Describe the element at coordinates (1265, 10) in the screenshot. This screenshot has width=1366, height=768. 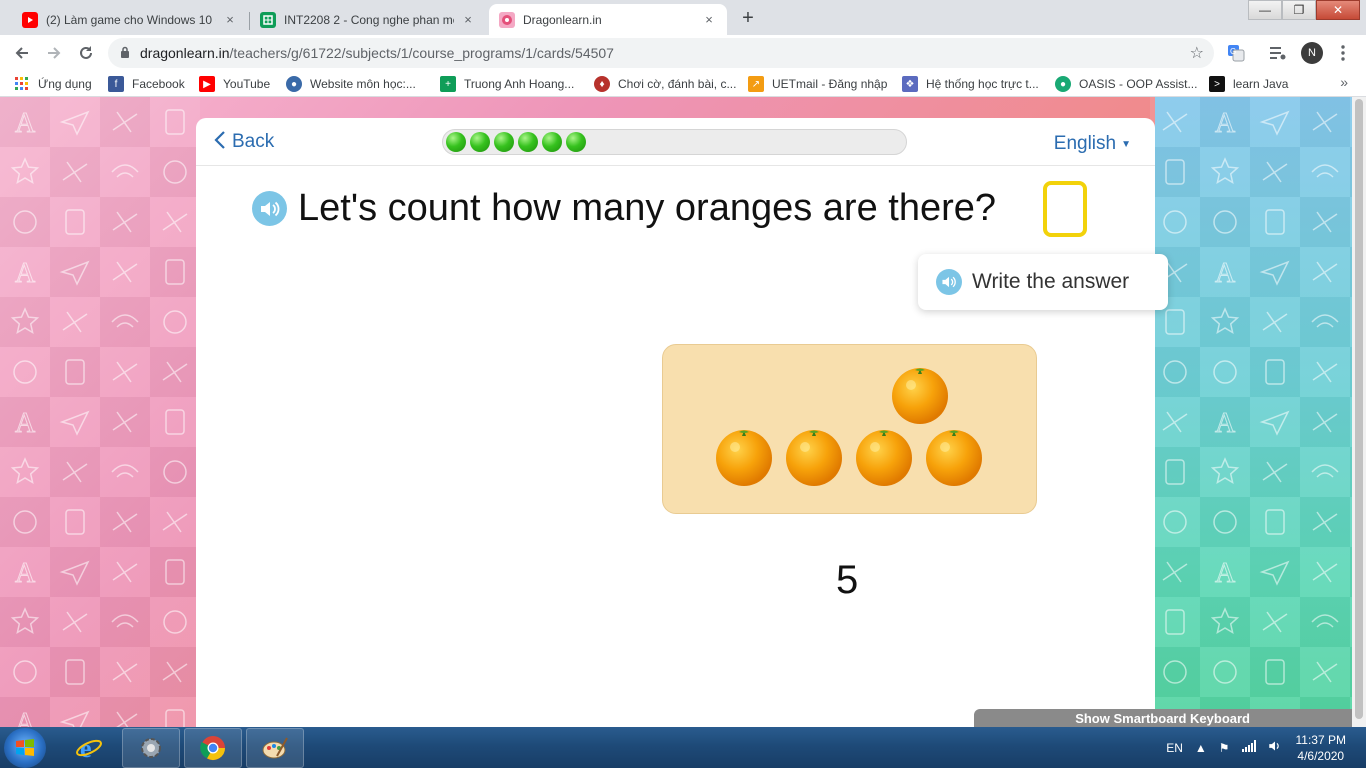
I see `minimize-icon: —` at that location.